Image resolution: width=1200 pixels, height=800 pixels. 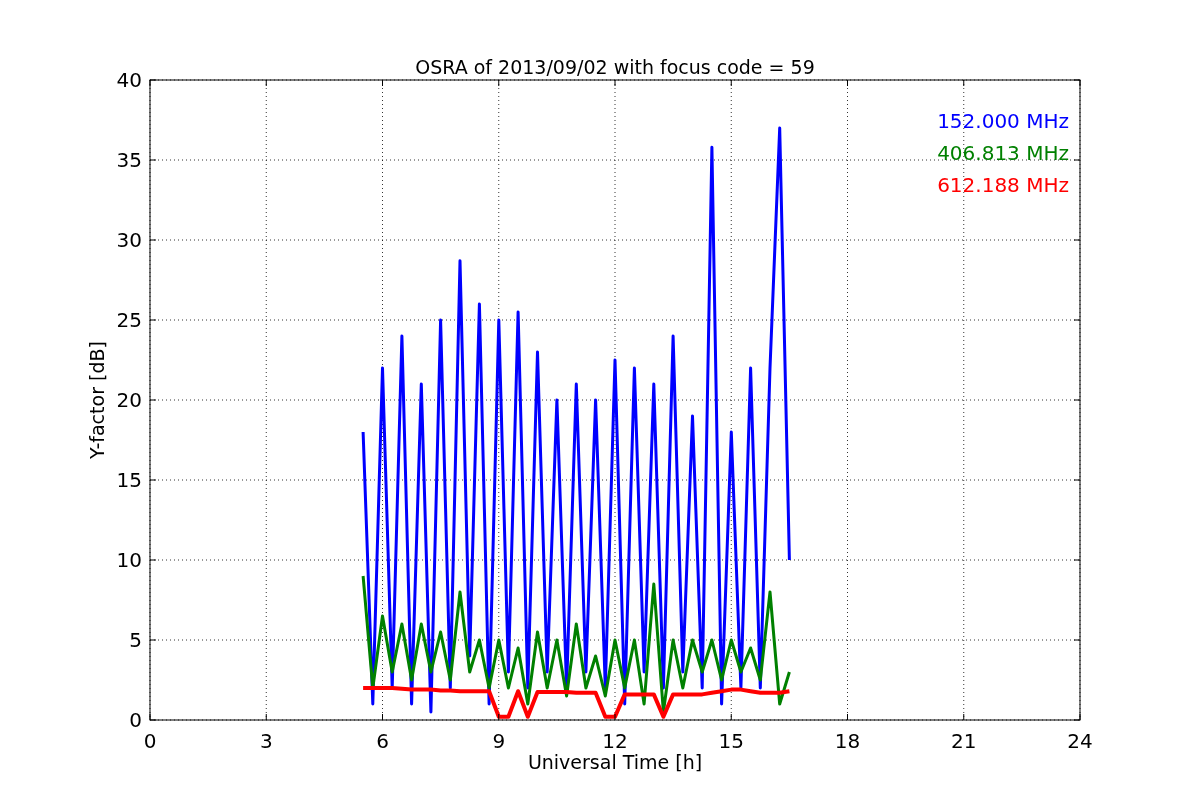 I want to click on x-tick-label: 12, so click(x=615, y=741).